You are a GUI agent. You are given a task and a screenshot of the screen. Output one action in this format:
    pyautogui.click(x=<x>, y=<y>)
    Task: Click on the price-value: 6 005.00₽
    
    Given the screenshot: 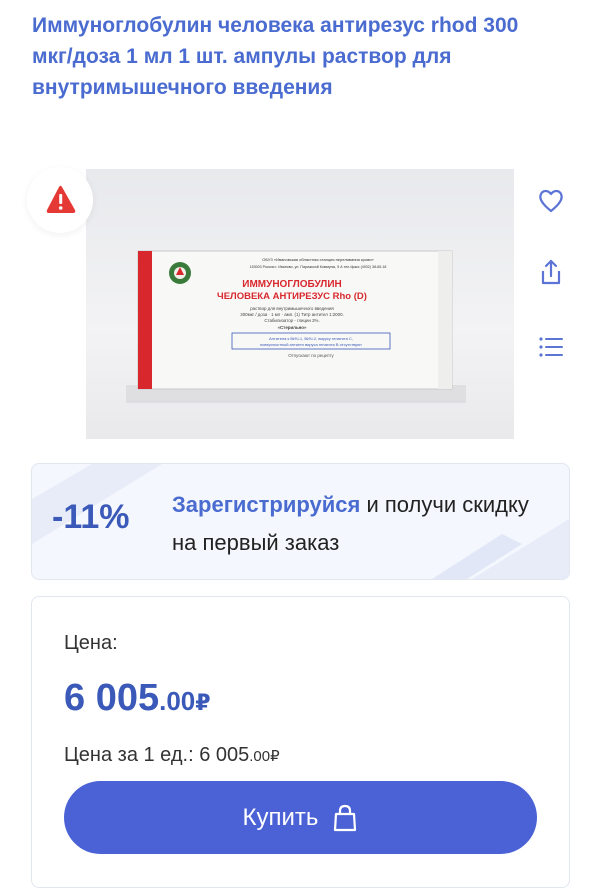 What is the action you would take?
    pyautogui.click(x=137, y=698)
    